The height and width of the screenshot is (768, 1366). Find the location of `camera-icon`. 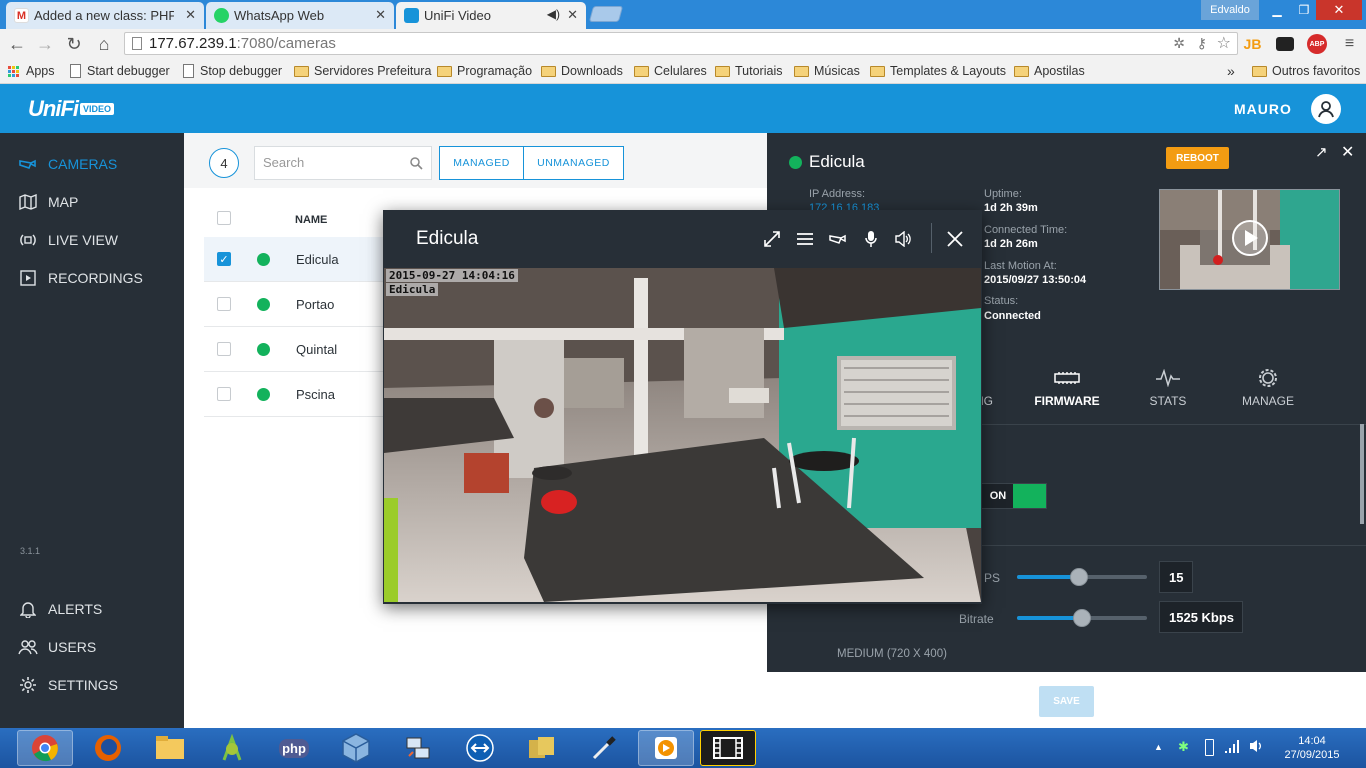

camera-icon is located at coordinates (838, 239).